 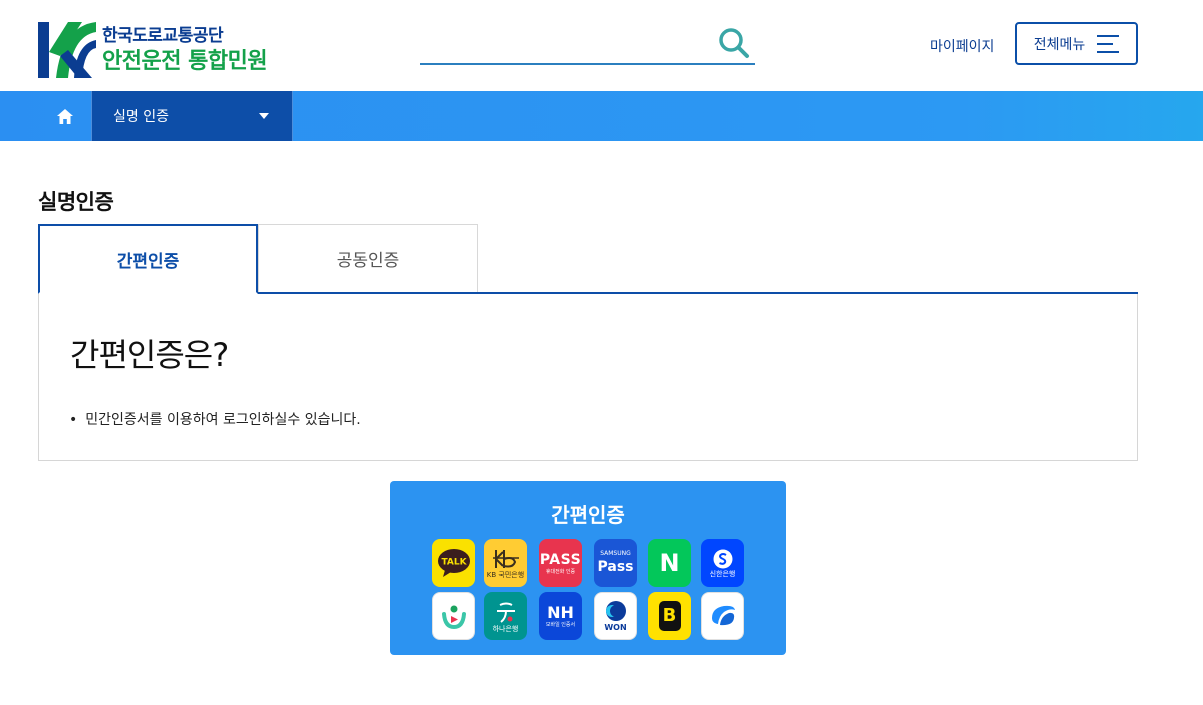 I want to click on pass-app: PASS 휴대전화 인증, so click(x=560, y=563).